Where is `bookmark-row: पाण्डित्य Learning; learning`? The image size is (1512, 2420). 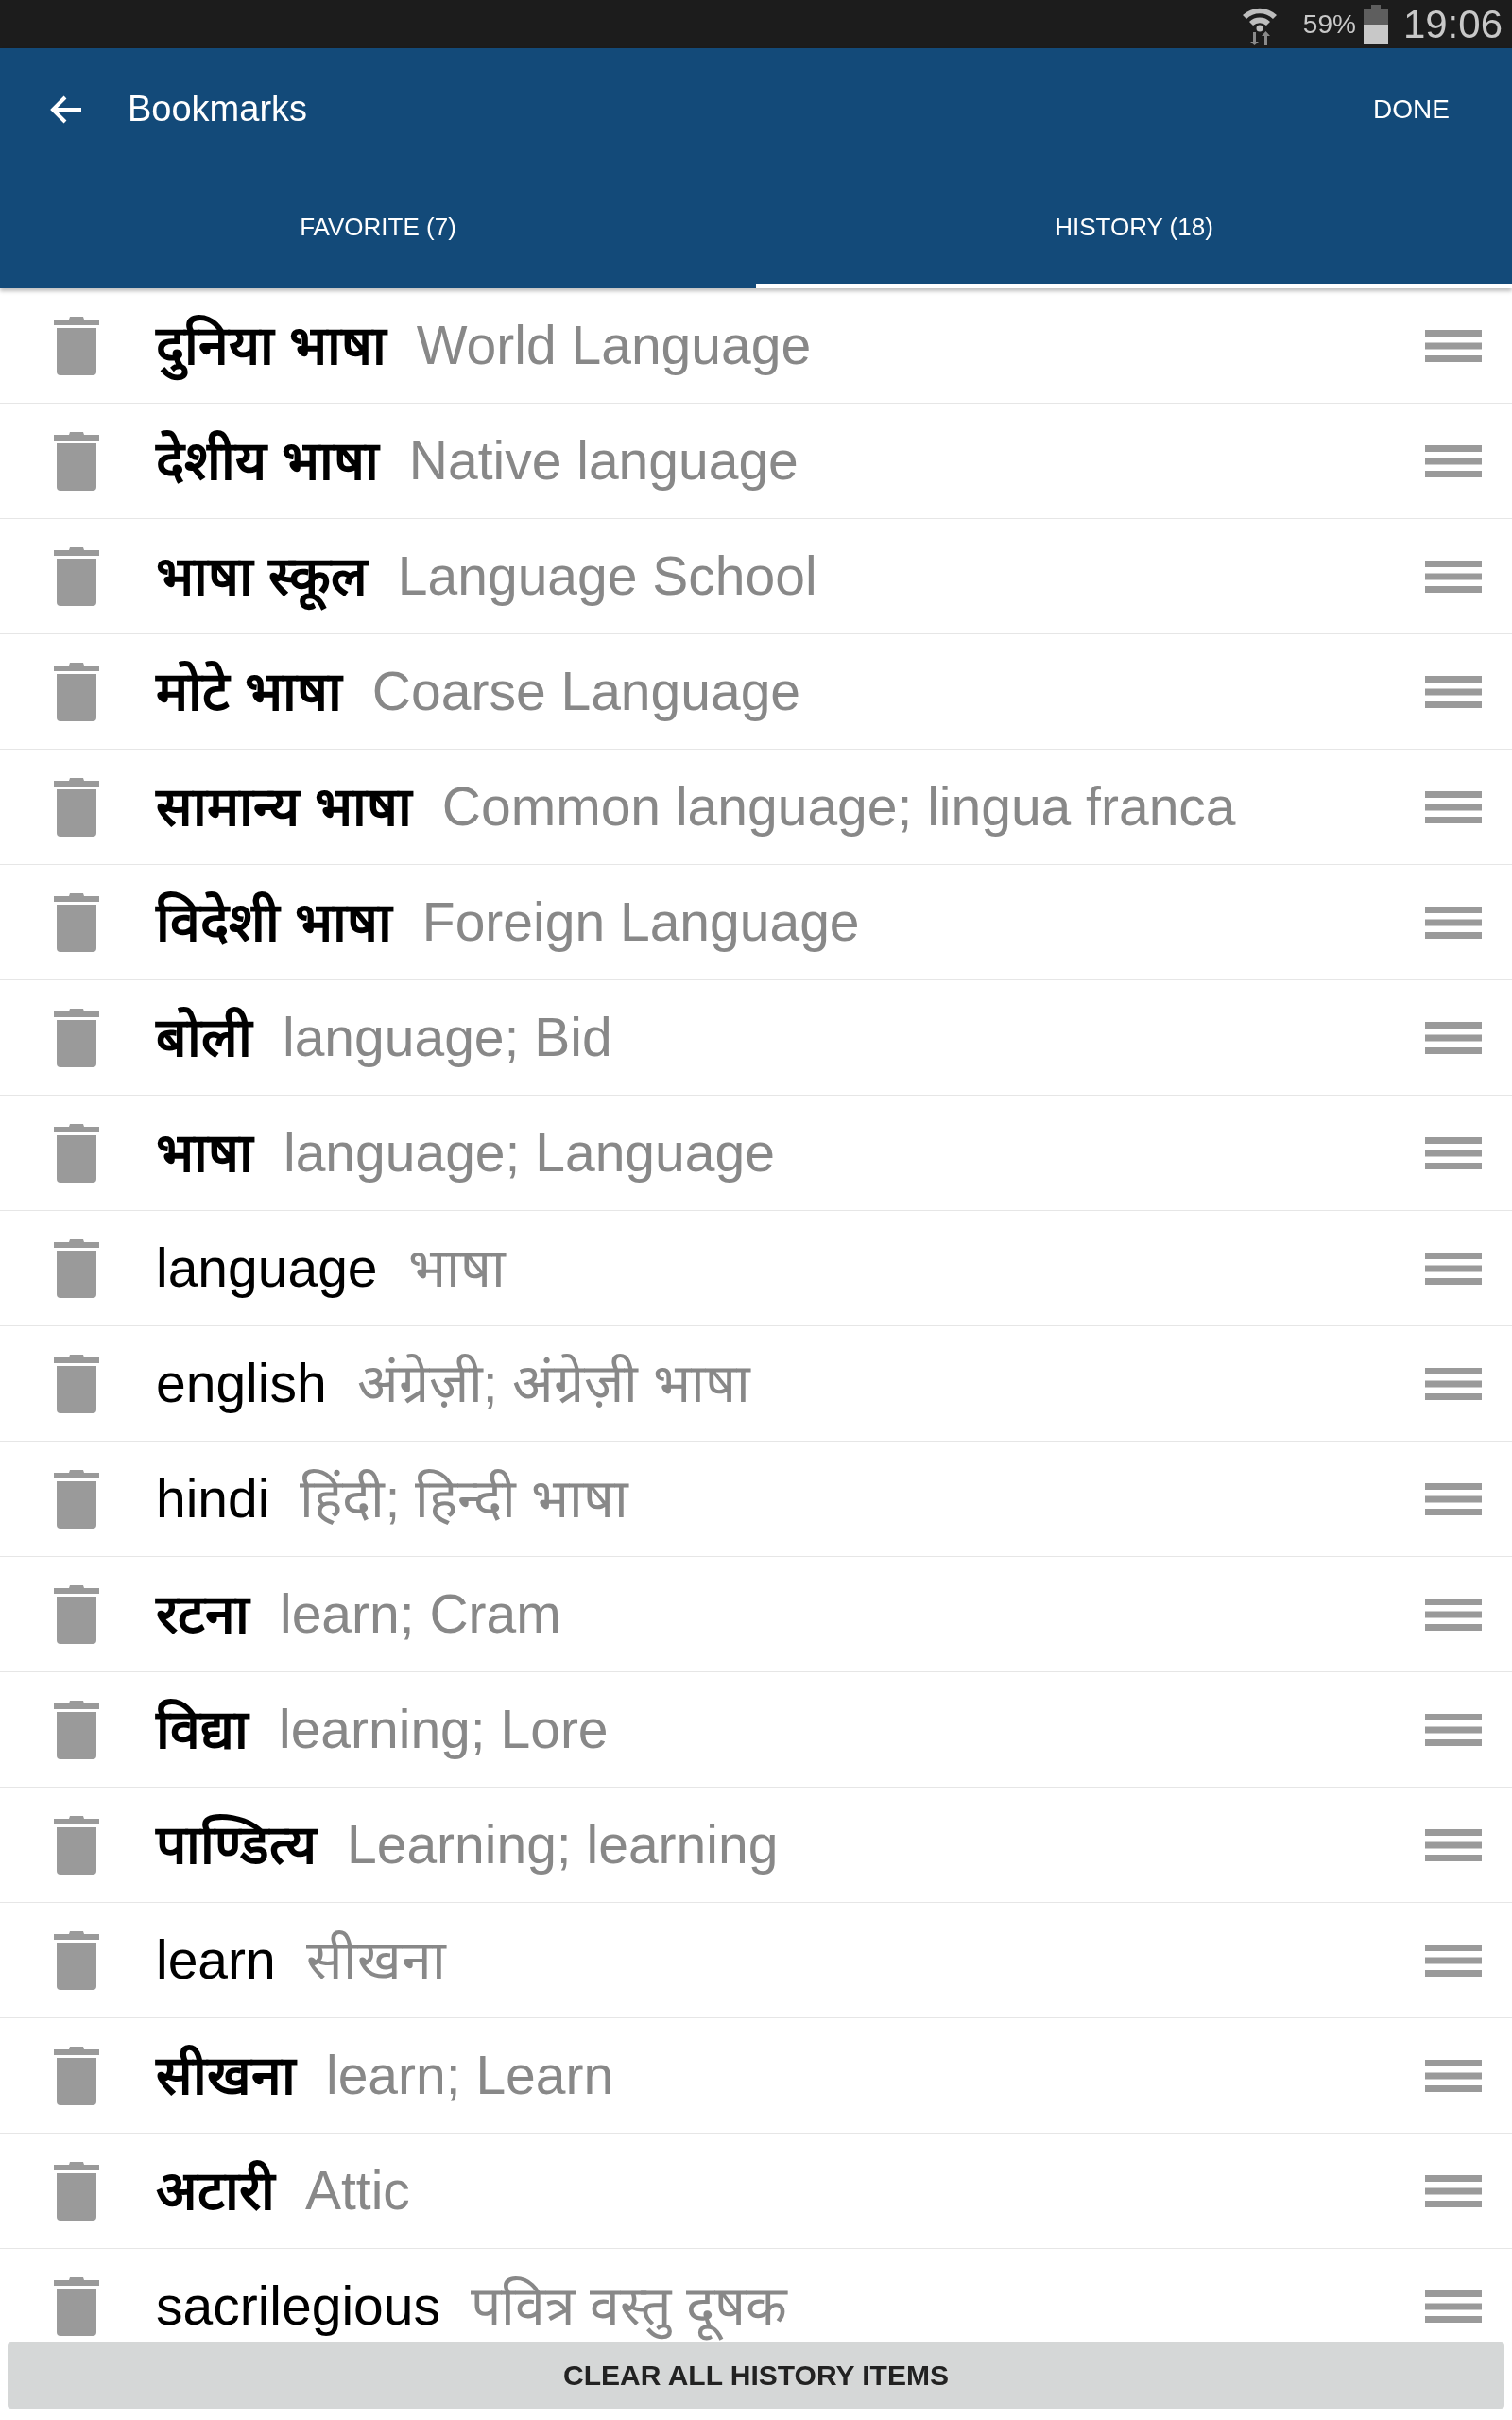
bookmark-row: पाण्डित्य Learning; learning is located at coordinates (756, 1845).